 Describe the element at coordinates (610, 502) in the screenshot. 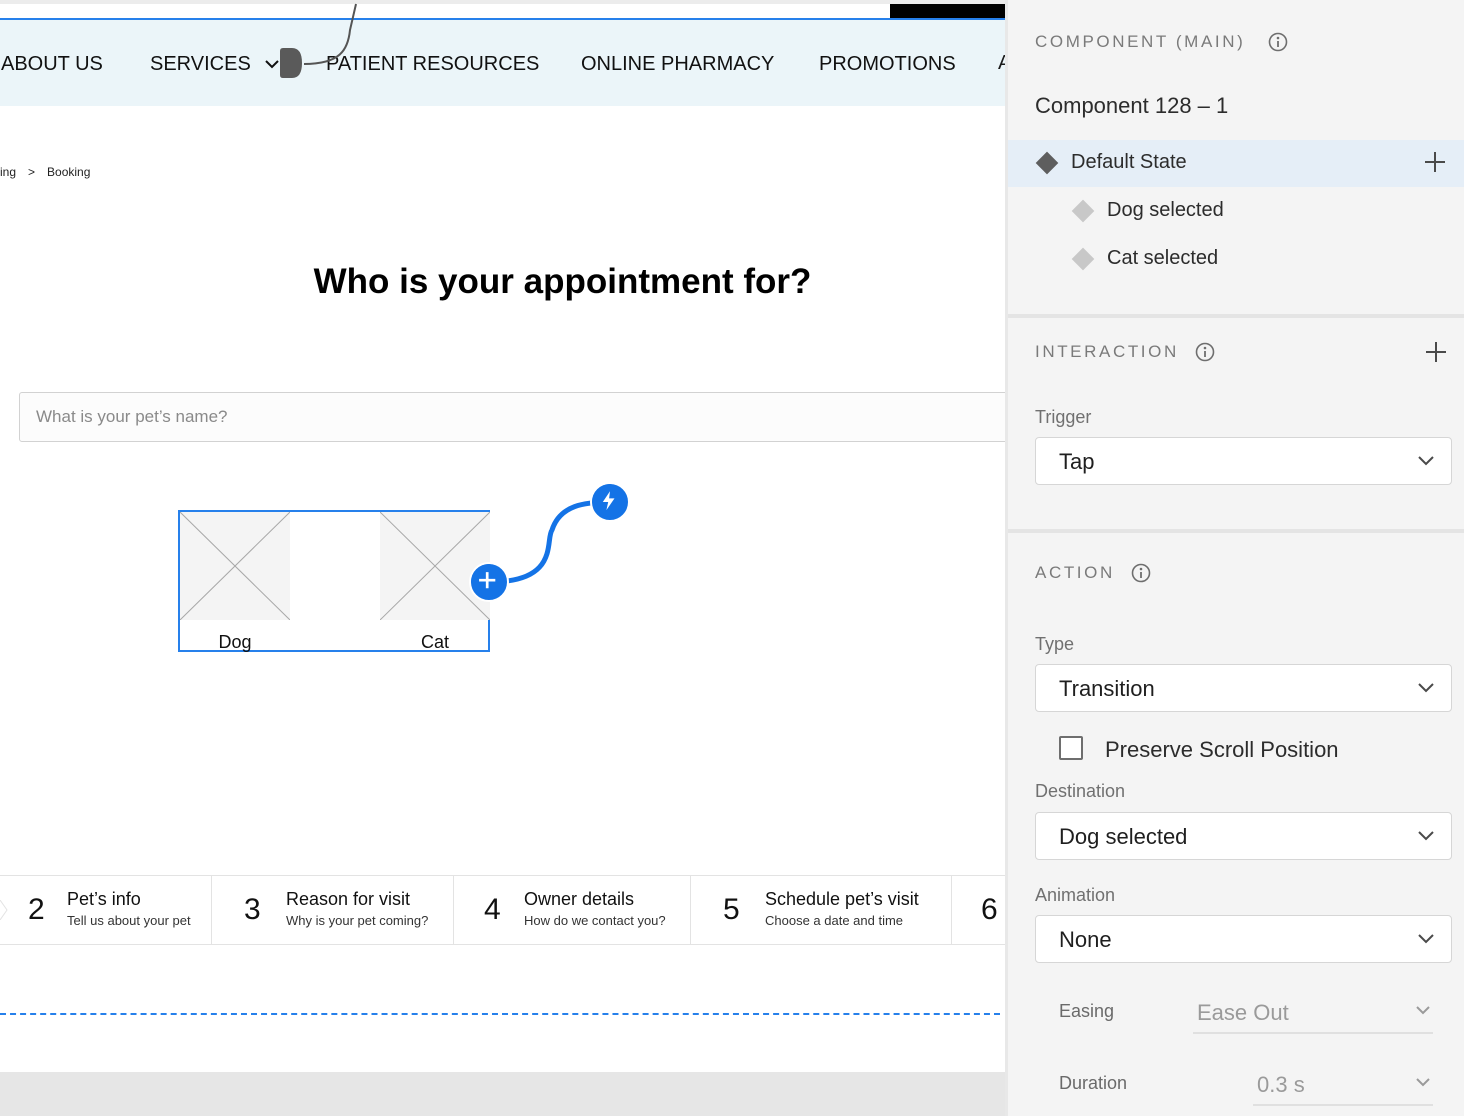

I see `interaction-trigger-bolt-icon` at that location.